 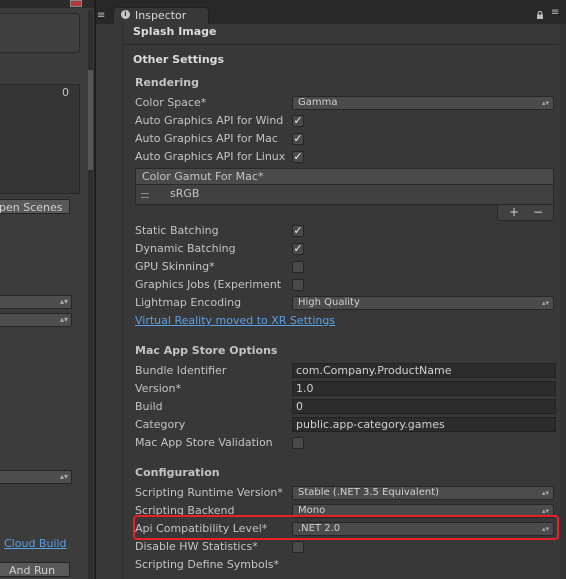 What do you see at coordinates (538, 212) in the screenshot?
I see `remove-icon: −` at bounding box center [538, 212].